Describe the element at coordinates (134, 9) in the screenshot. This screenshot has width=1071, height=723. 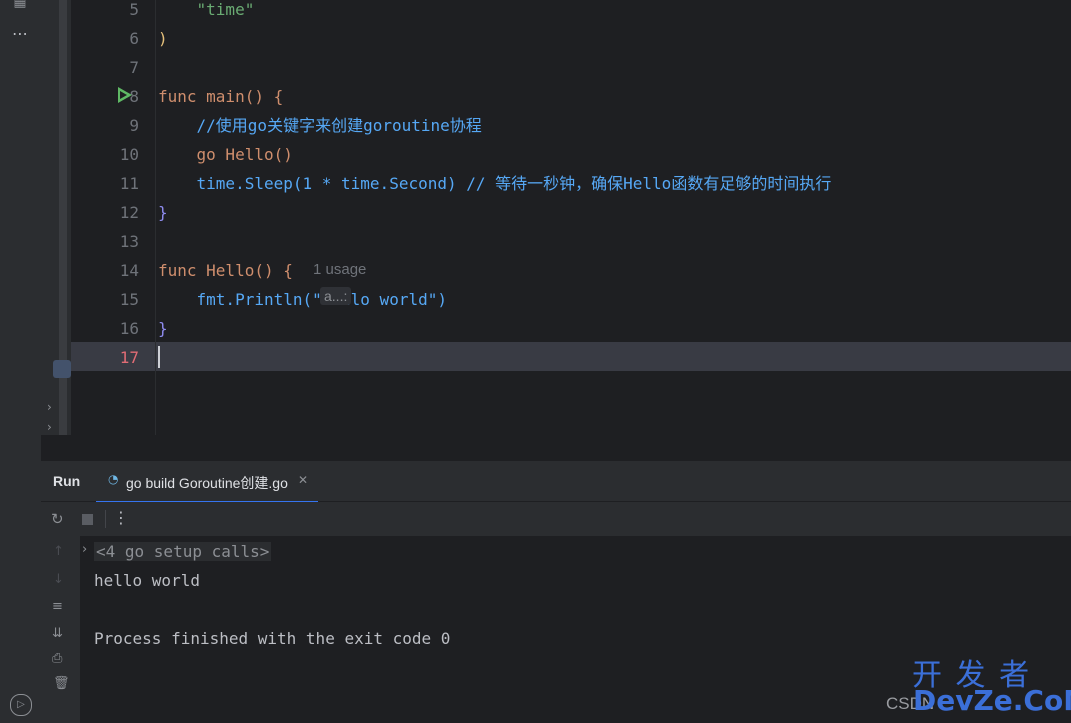
I see `line-number: 5` at that location.